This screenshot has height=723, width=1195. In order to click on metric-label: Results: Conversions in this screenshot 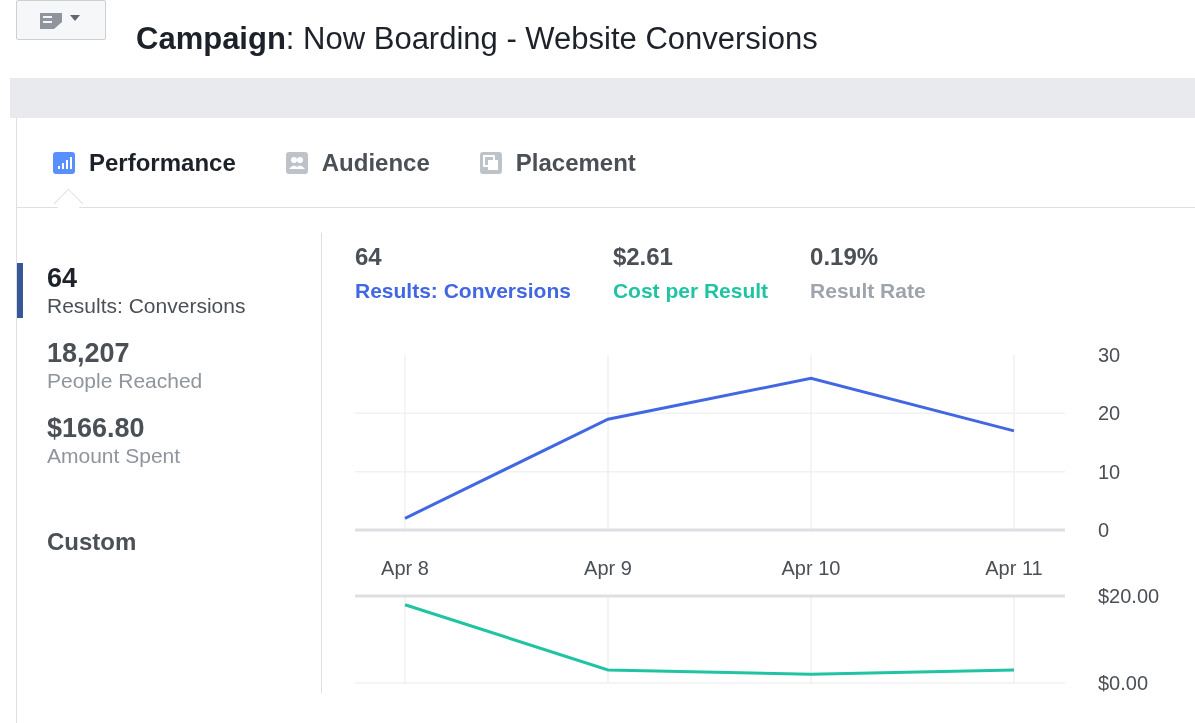, I will do `click(463, 291)`.